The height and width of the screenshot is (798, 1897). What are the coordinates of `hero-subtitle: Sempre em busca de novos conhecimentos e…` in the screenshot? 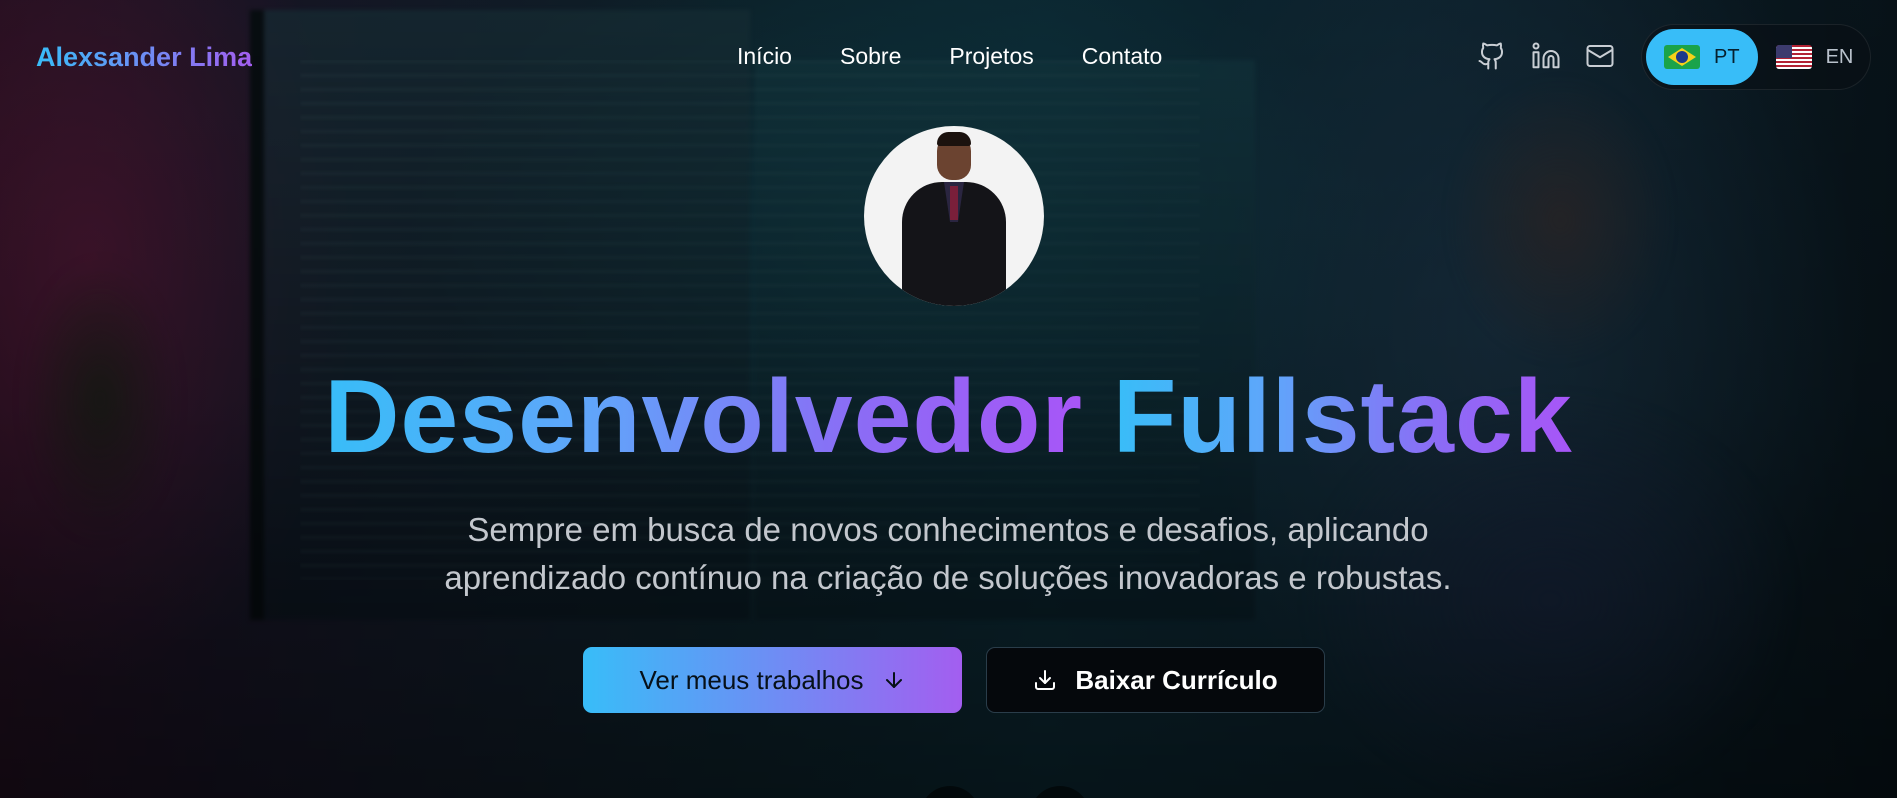 It's located at (948, 554).